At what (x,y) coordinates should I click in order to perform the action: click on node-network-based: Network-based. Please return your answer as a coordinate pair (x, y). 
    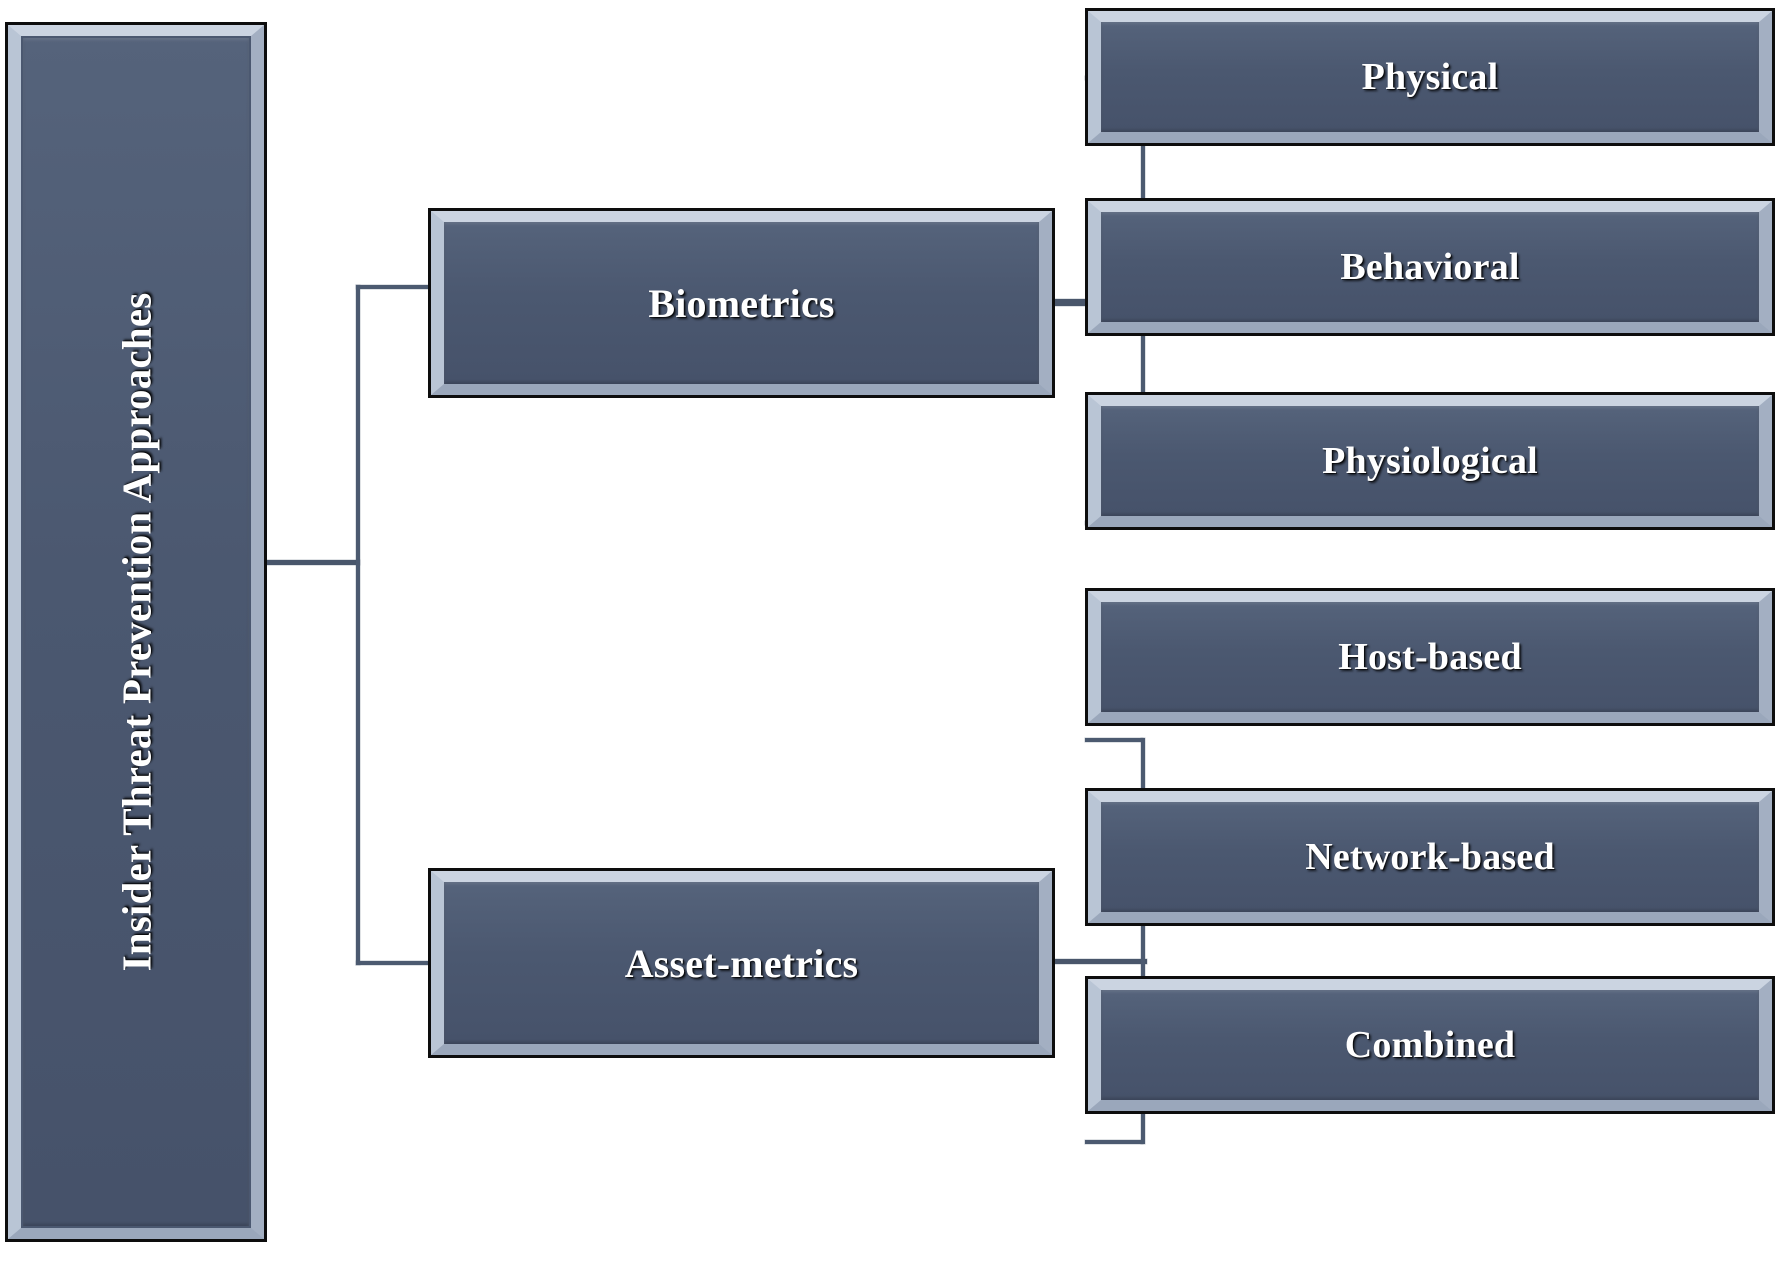
    Looking at the image, I should click on (1430, 857).